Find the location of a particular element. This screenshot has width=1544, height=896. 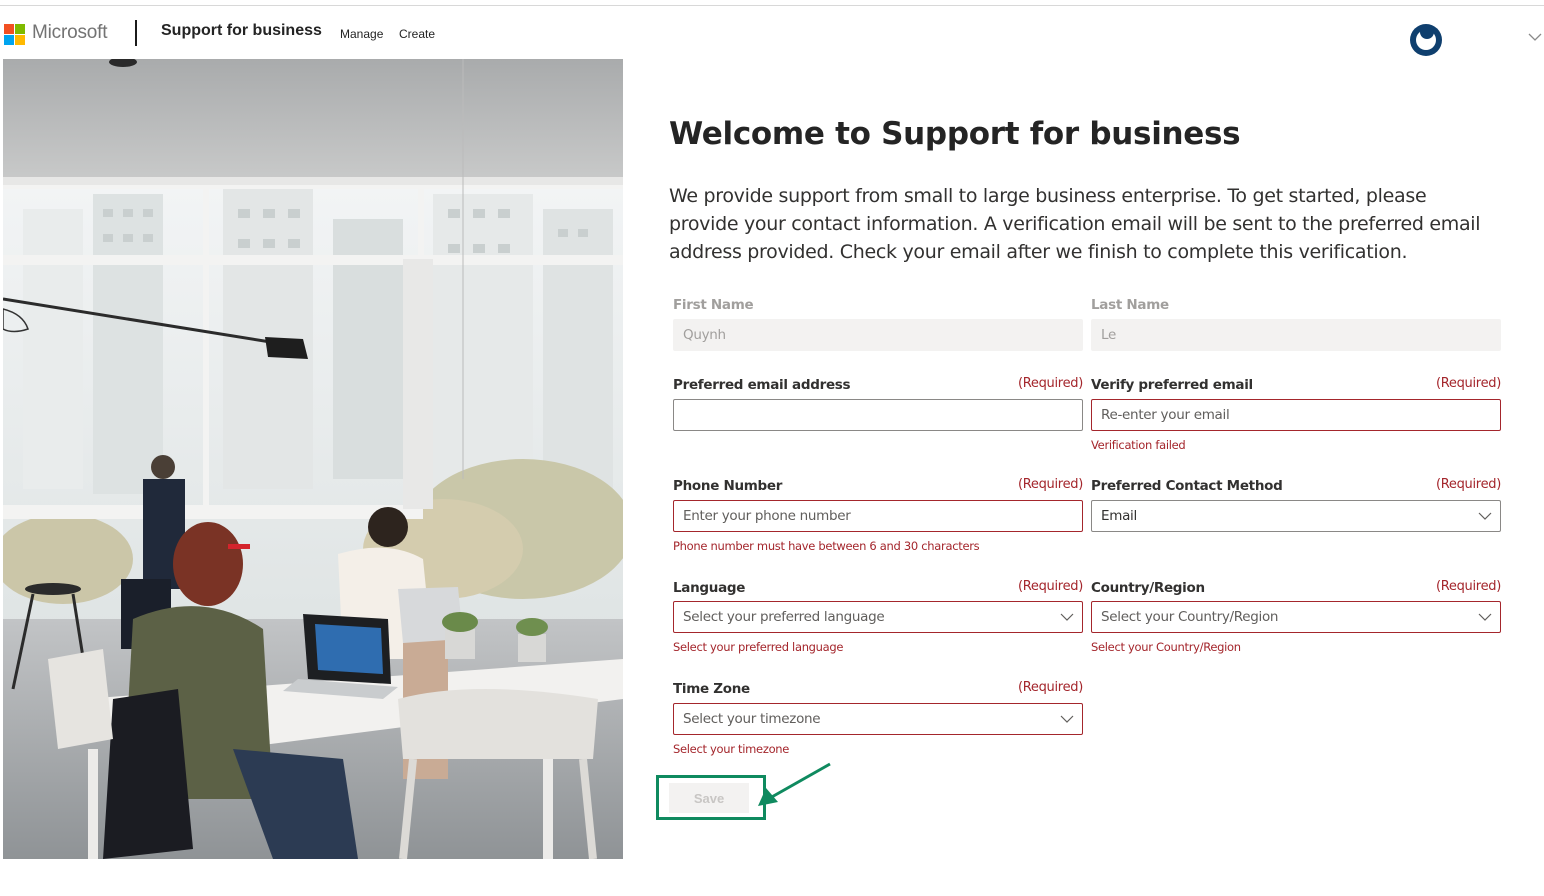

timezone-error: Select your timezone is located at coordinates (731, 749).